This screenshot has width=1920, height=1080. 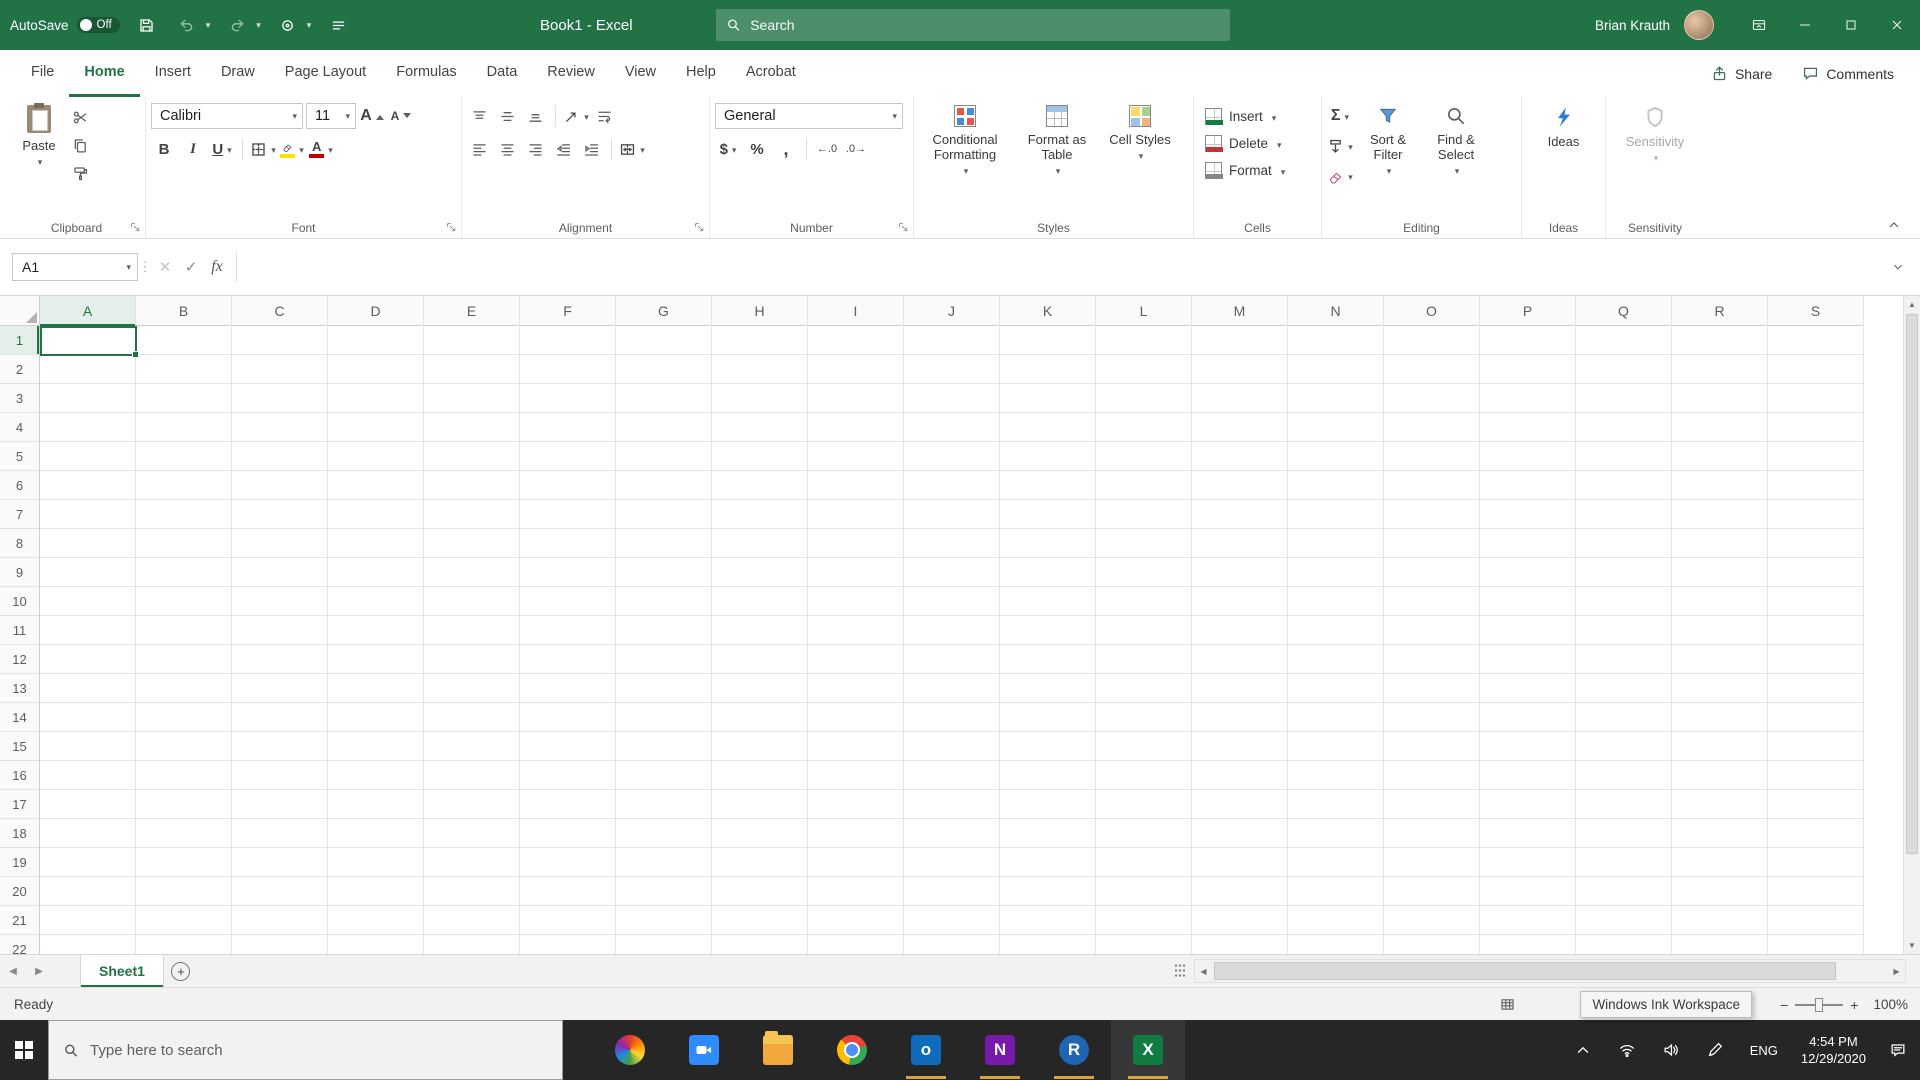 What do you see at coordinates (965, 140) in the screenshot?
I see `conditional-formatting-button: Conditional Formatting` at bounding box center [965, 140].